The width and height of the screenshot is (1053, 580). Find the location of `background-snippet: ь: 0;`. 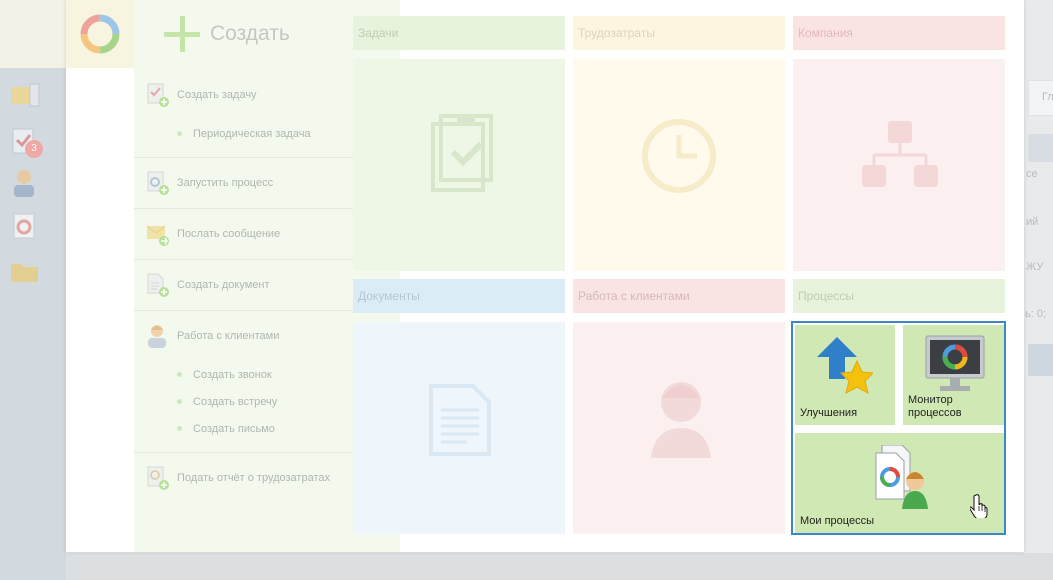

background-snippet: ь: 0; is located at coordinates (1036, 314).